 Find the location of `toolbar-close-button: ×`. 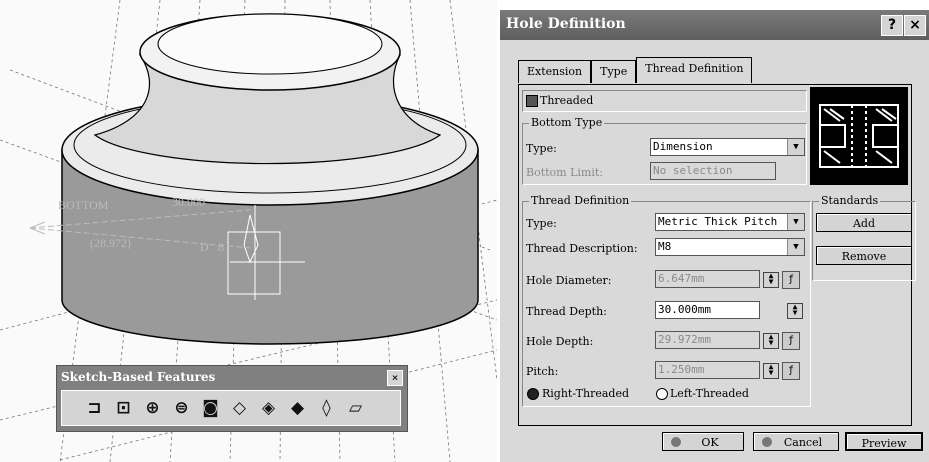

toolbar-close-button: × is located at coordinates (395, 378).